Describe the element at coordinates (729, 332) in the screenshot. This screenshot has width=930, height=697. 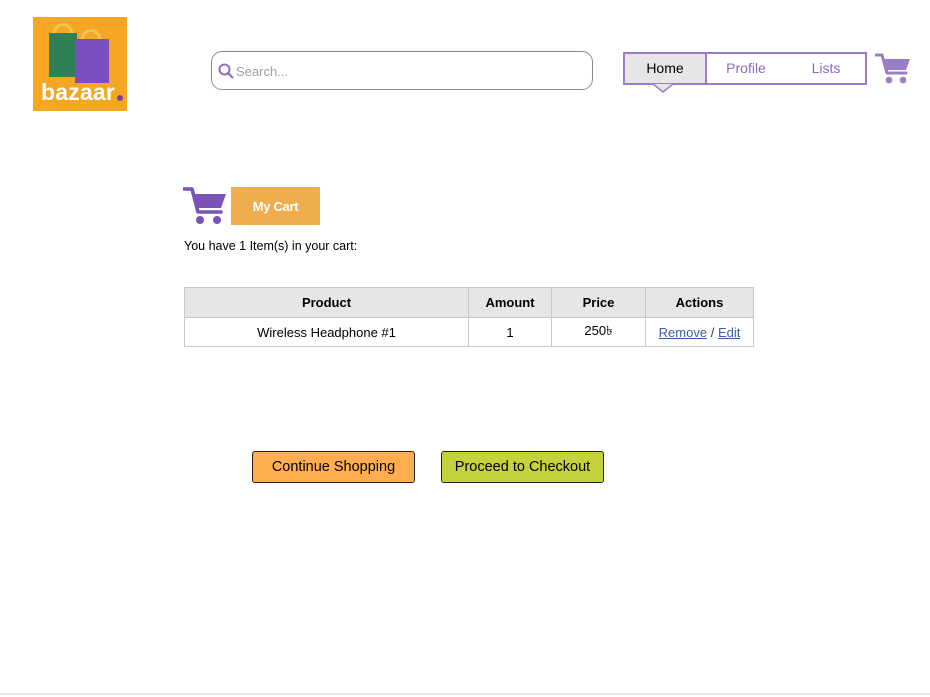
I see `edit-link: Edit` at that location.